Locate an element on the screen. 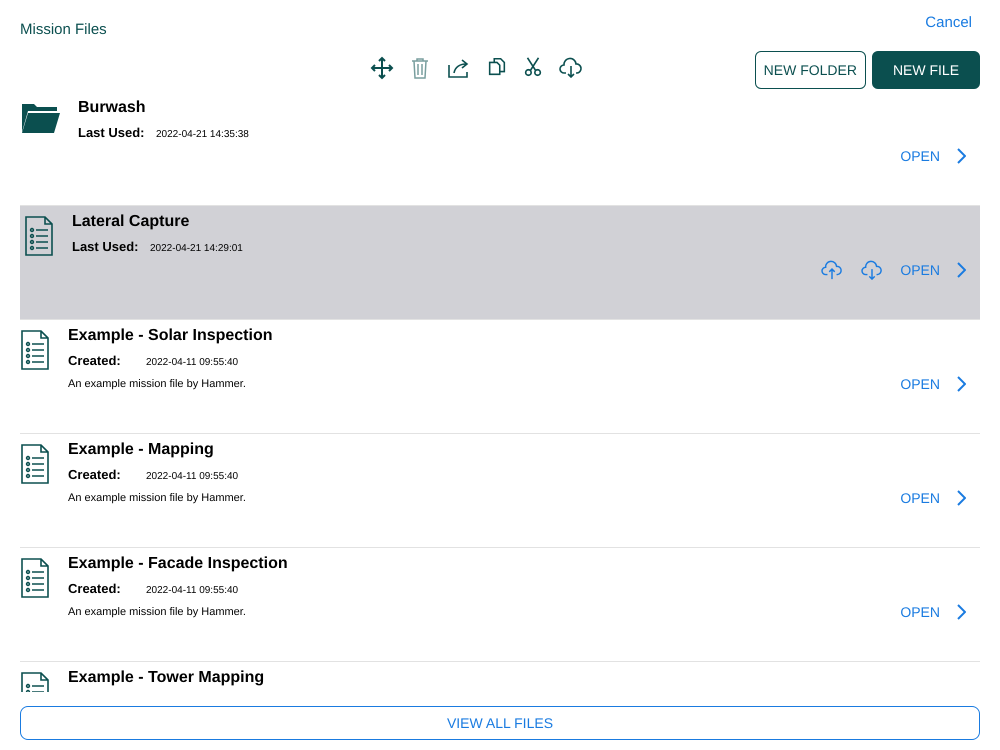 Image resolution: width=1000 pixels, height=750 pixels. file-row: Example - Mapping Created: 2022-04-11 09:55:40 An example mission file by Hammer. OPEN is located at coordinates (500, 491).